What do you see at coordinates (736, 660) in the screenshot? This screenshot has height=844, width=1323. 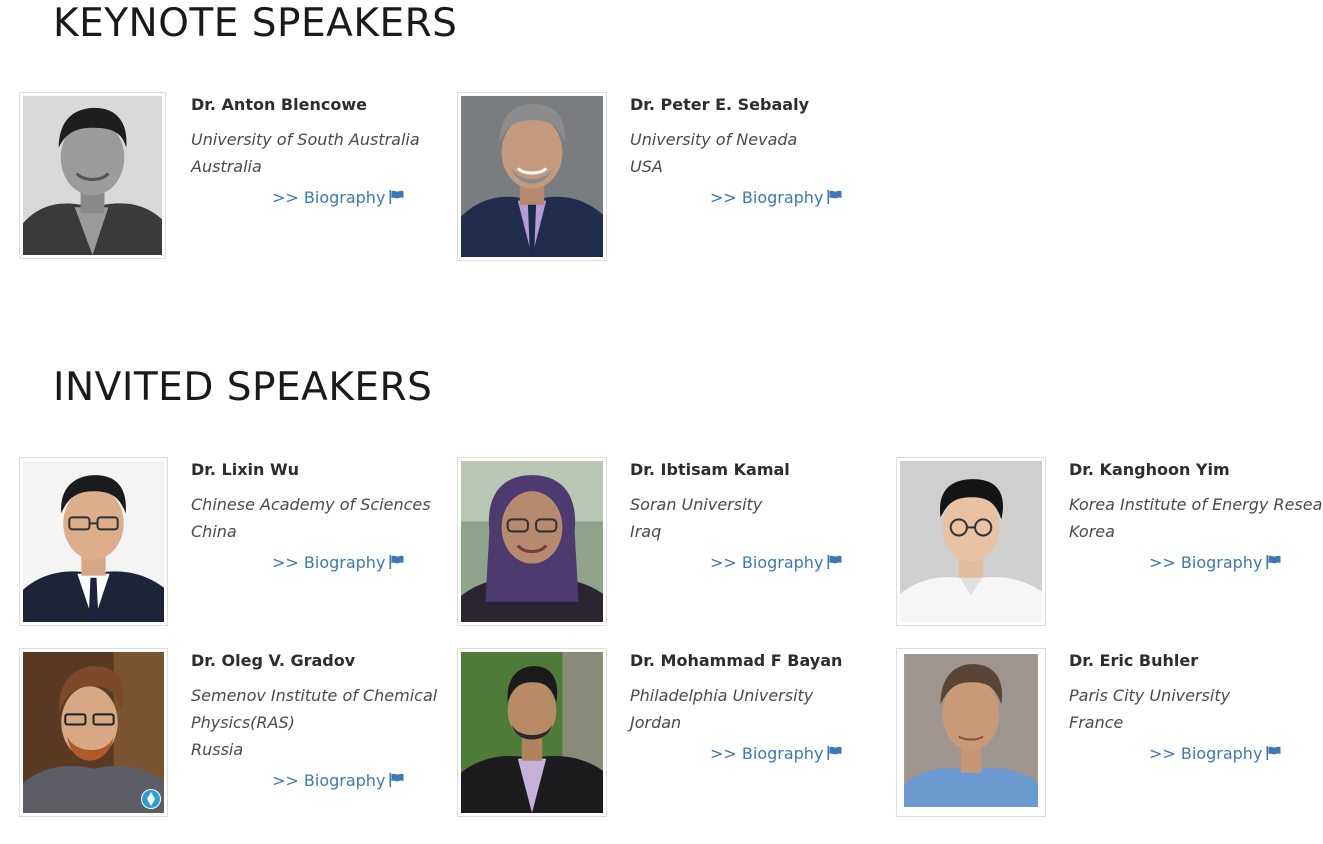 I see `speaker-name: Dr. Mohammad F Bayan` at bounding box center [736, 660].